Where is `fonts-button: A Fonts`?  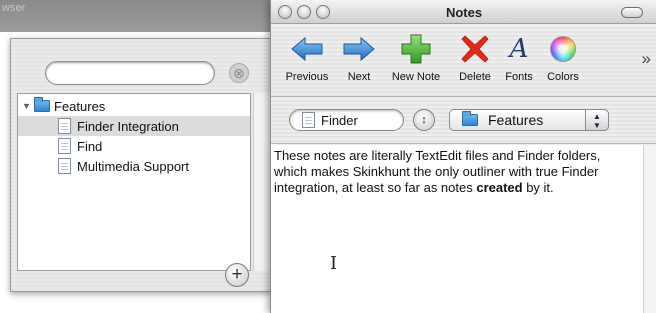 fonts-button: A Fonts is located at coordinates (519, 56).